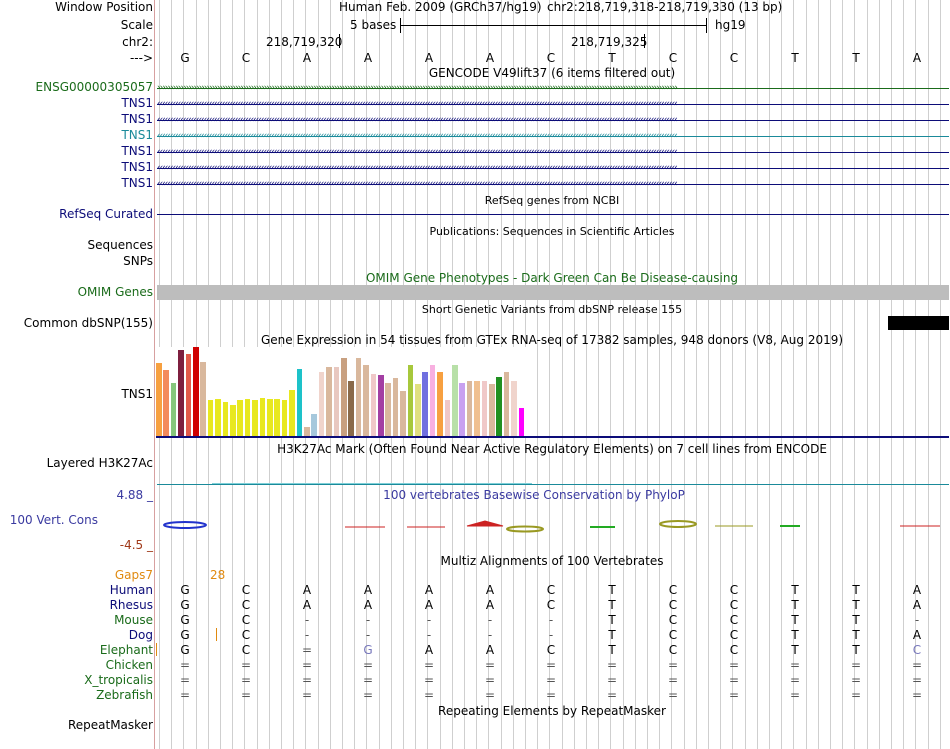 The width and height of the screenshot is (950, 749). Describe the element at coordinates (133, 620) in the screenshot. I see `species-label-mouse: Mouse` at that location.